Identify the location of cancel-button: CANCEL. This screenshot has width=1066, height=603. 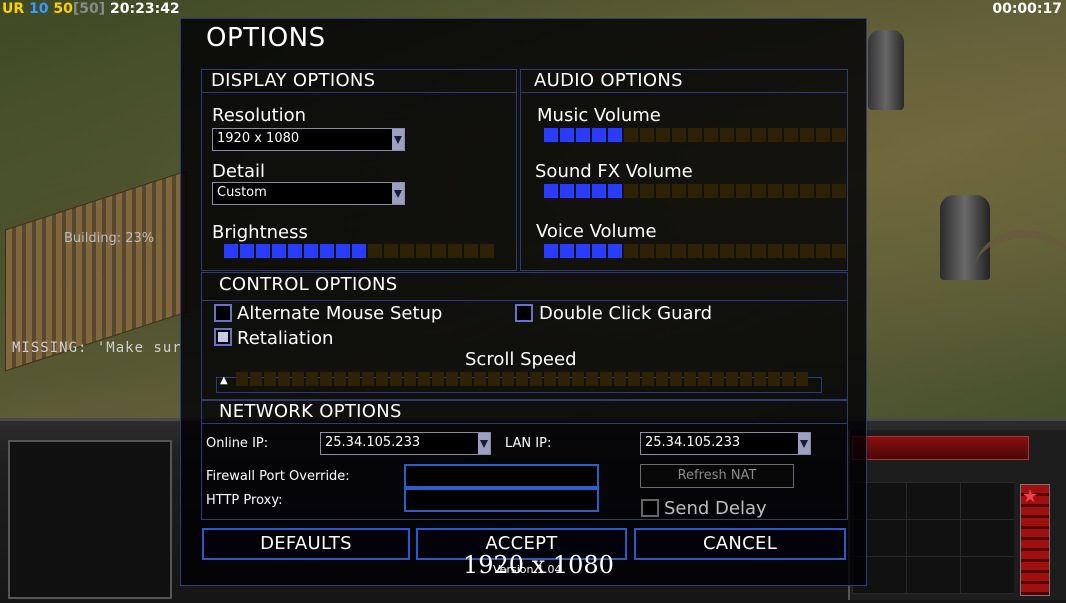
(740, 544).